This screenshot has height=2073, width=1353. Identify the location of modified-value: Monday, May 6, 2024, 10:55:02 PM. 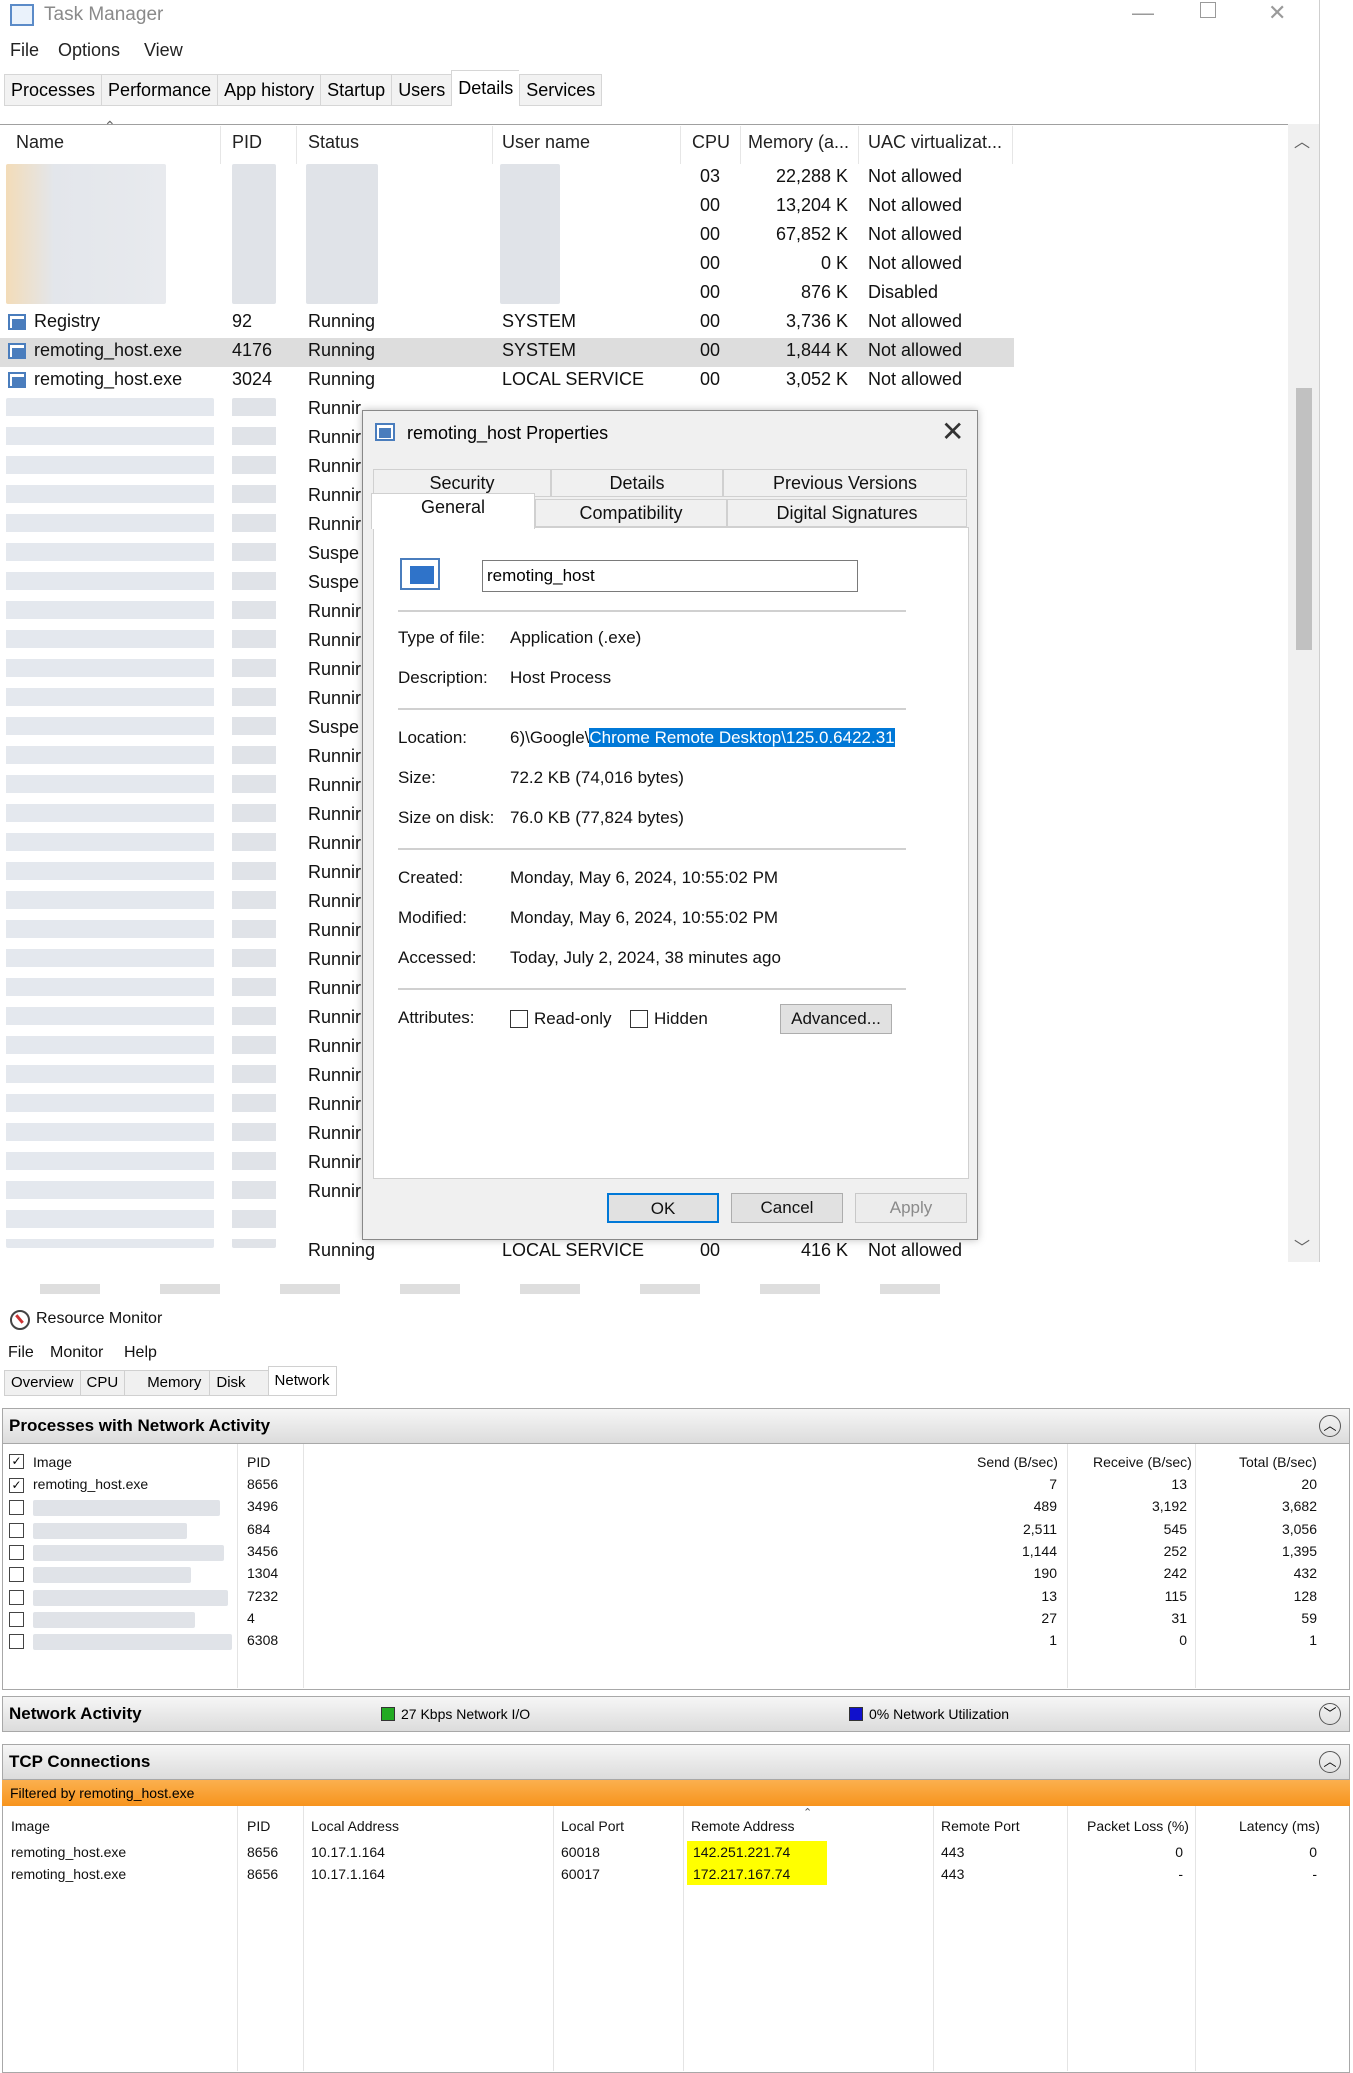
(644, 917).